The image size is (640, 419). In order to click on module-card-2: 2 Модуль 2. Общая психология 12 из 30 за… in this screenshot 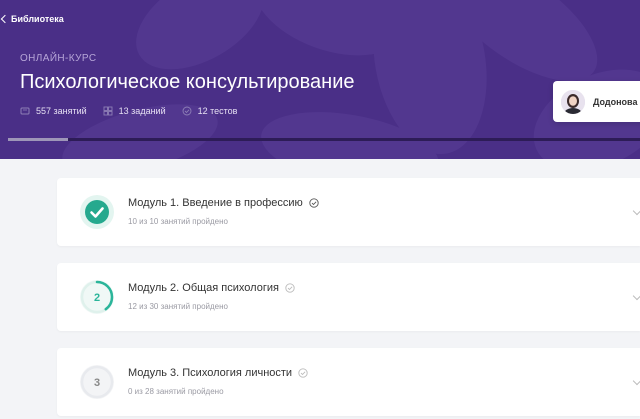, I will do `click(348, 297)`.